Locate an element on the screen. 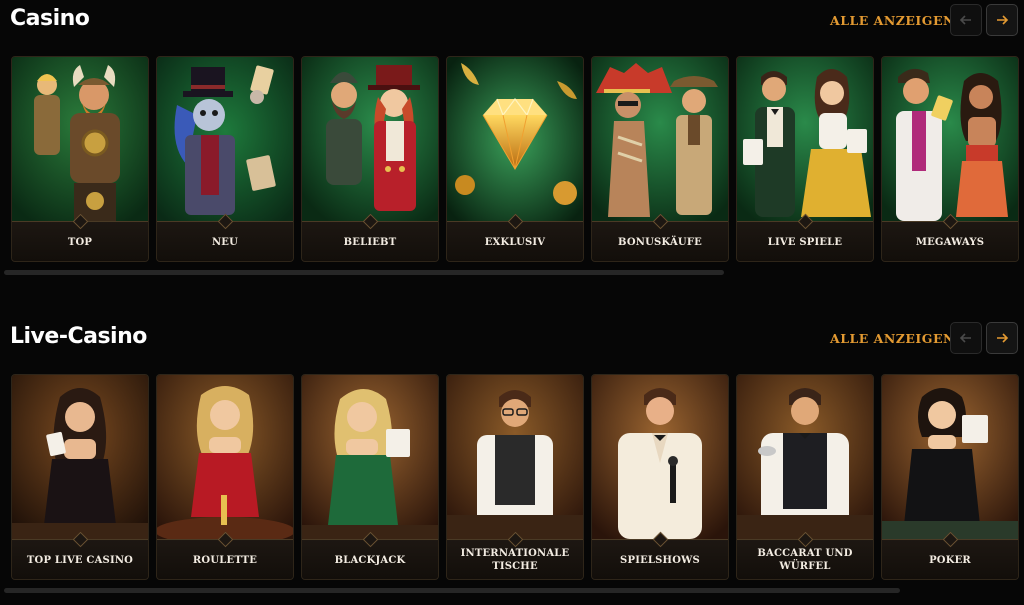 This screenshot has width=1024, height=605. category-card-neu: NEU is located at coordinates (225, 159).